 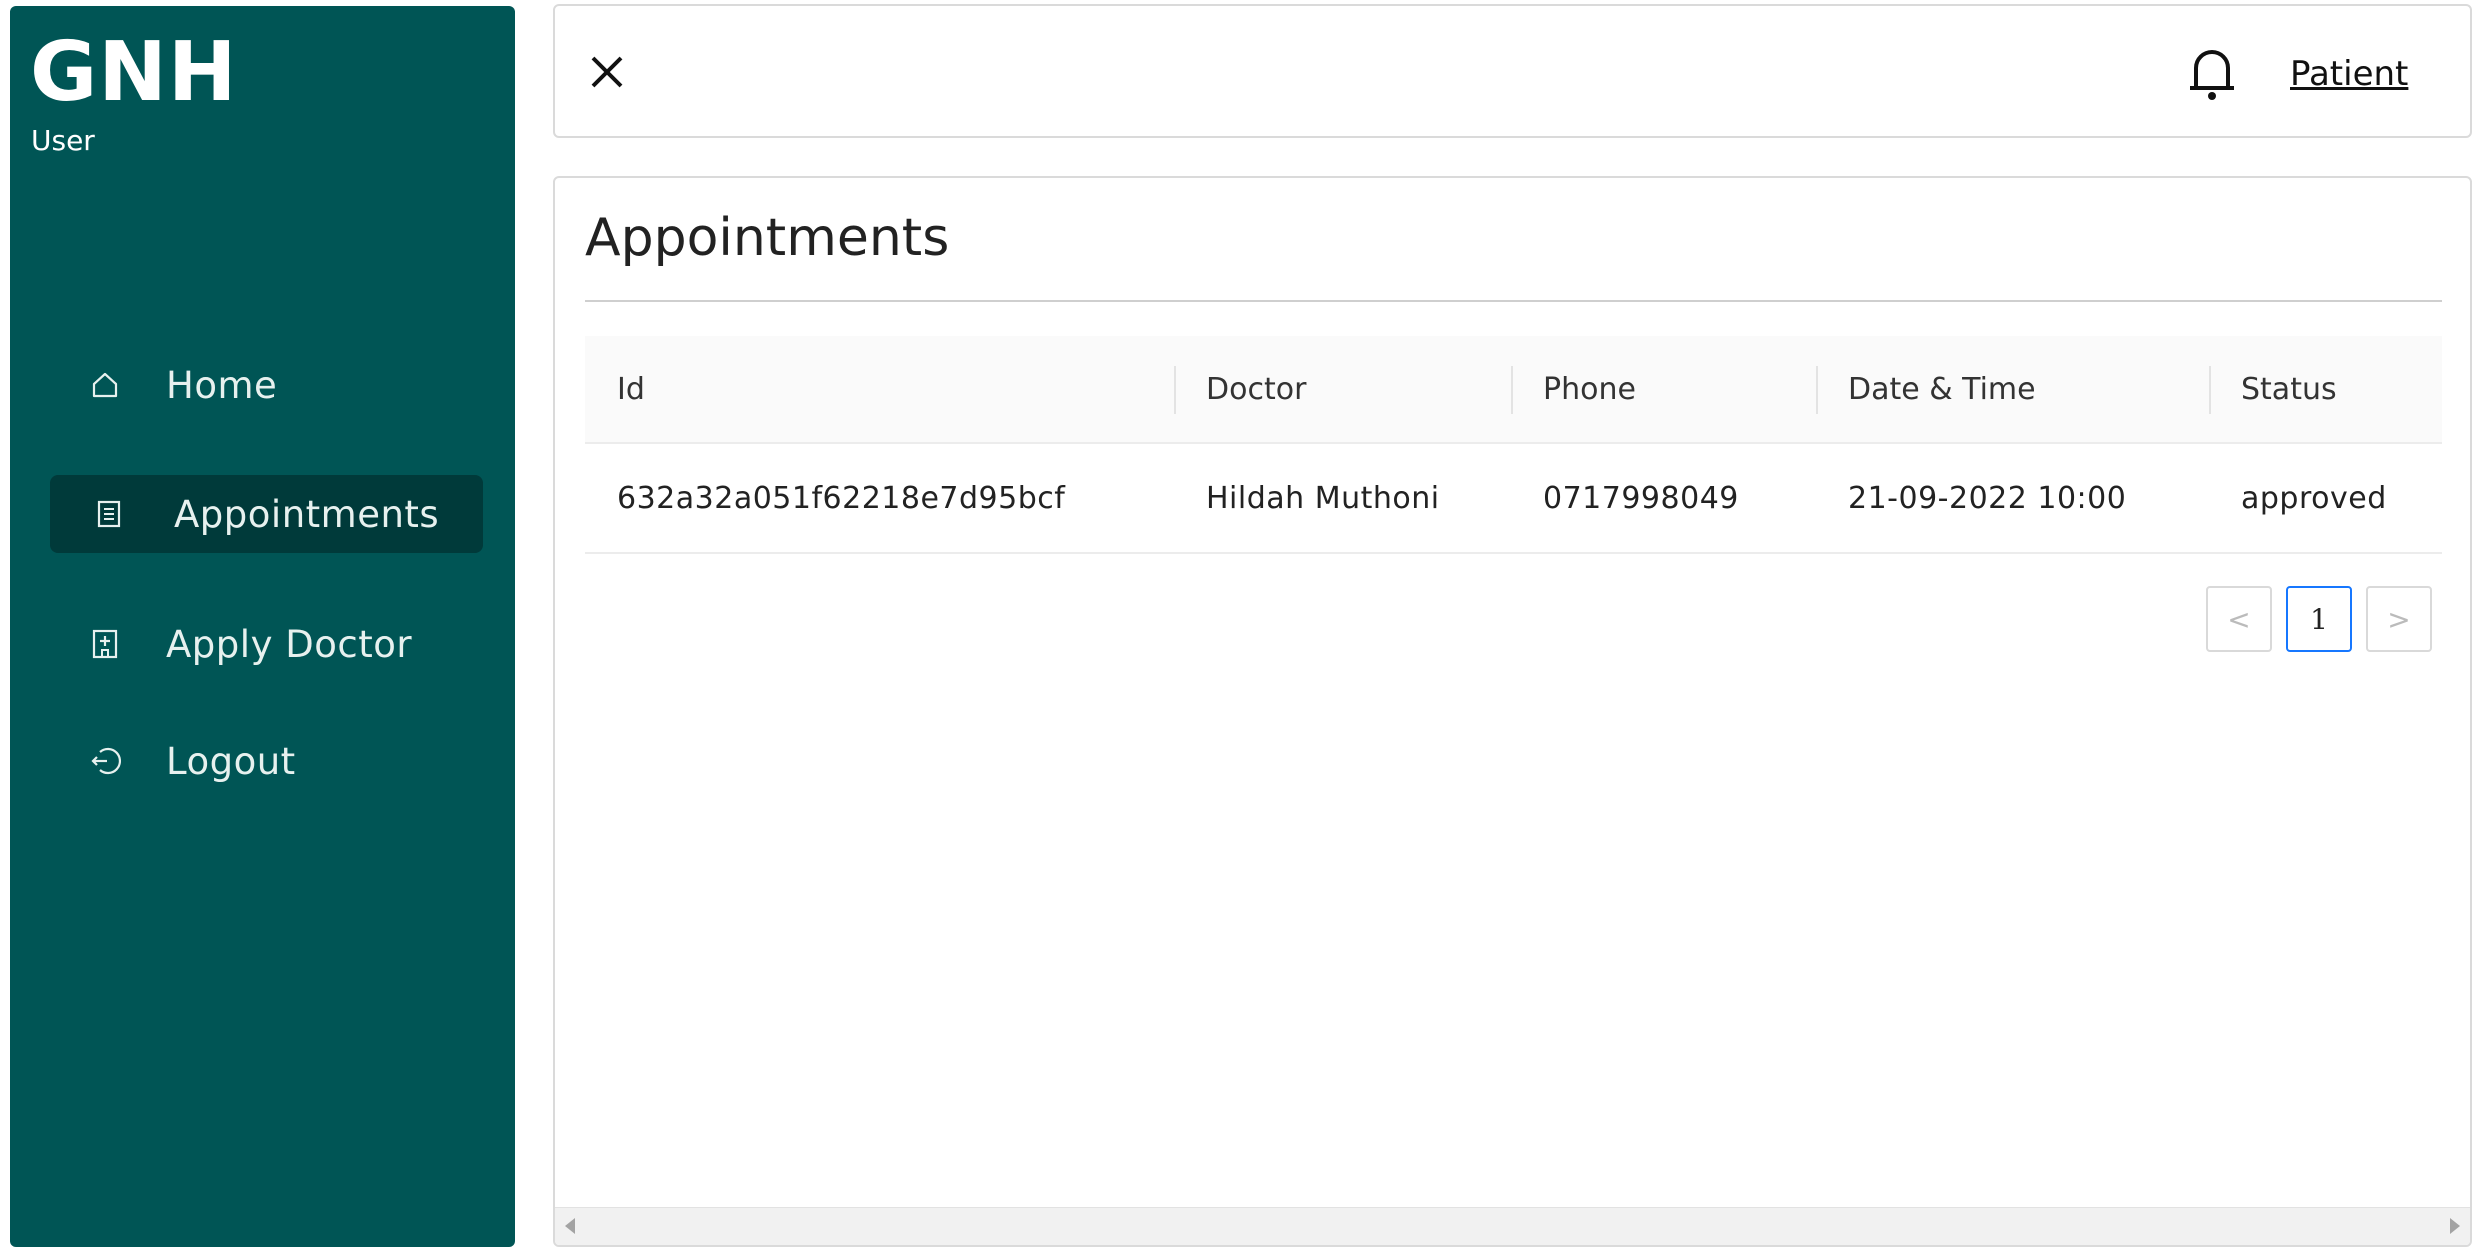 I want to click on hospital-icon, so click(x=105, y=644).